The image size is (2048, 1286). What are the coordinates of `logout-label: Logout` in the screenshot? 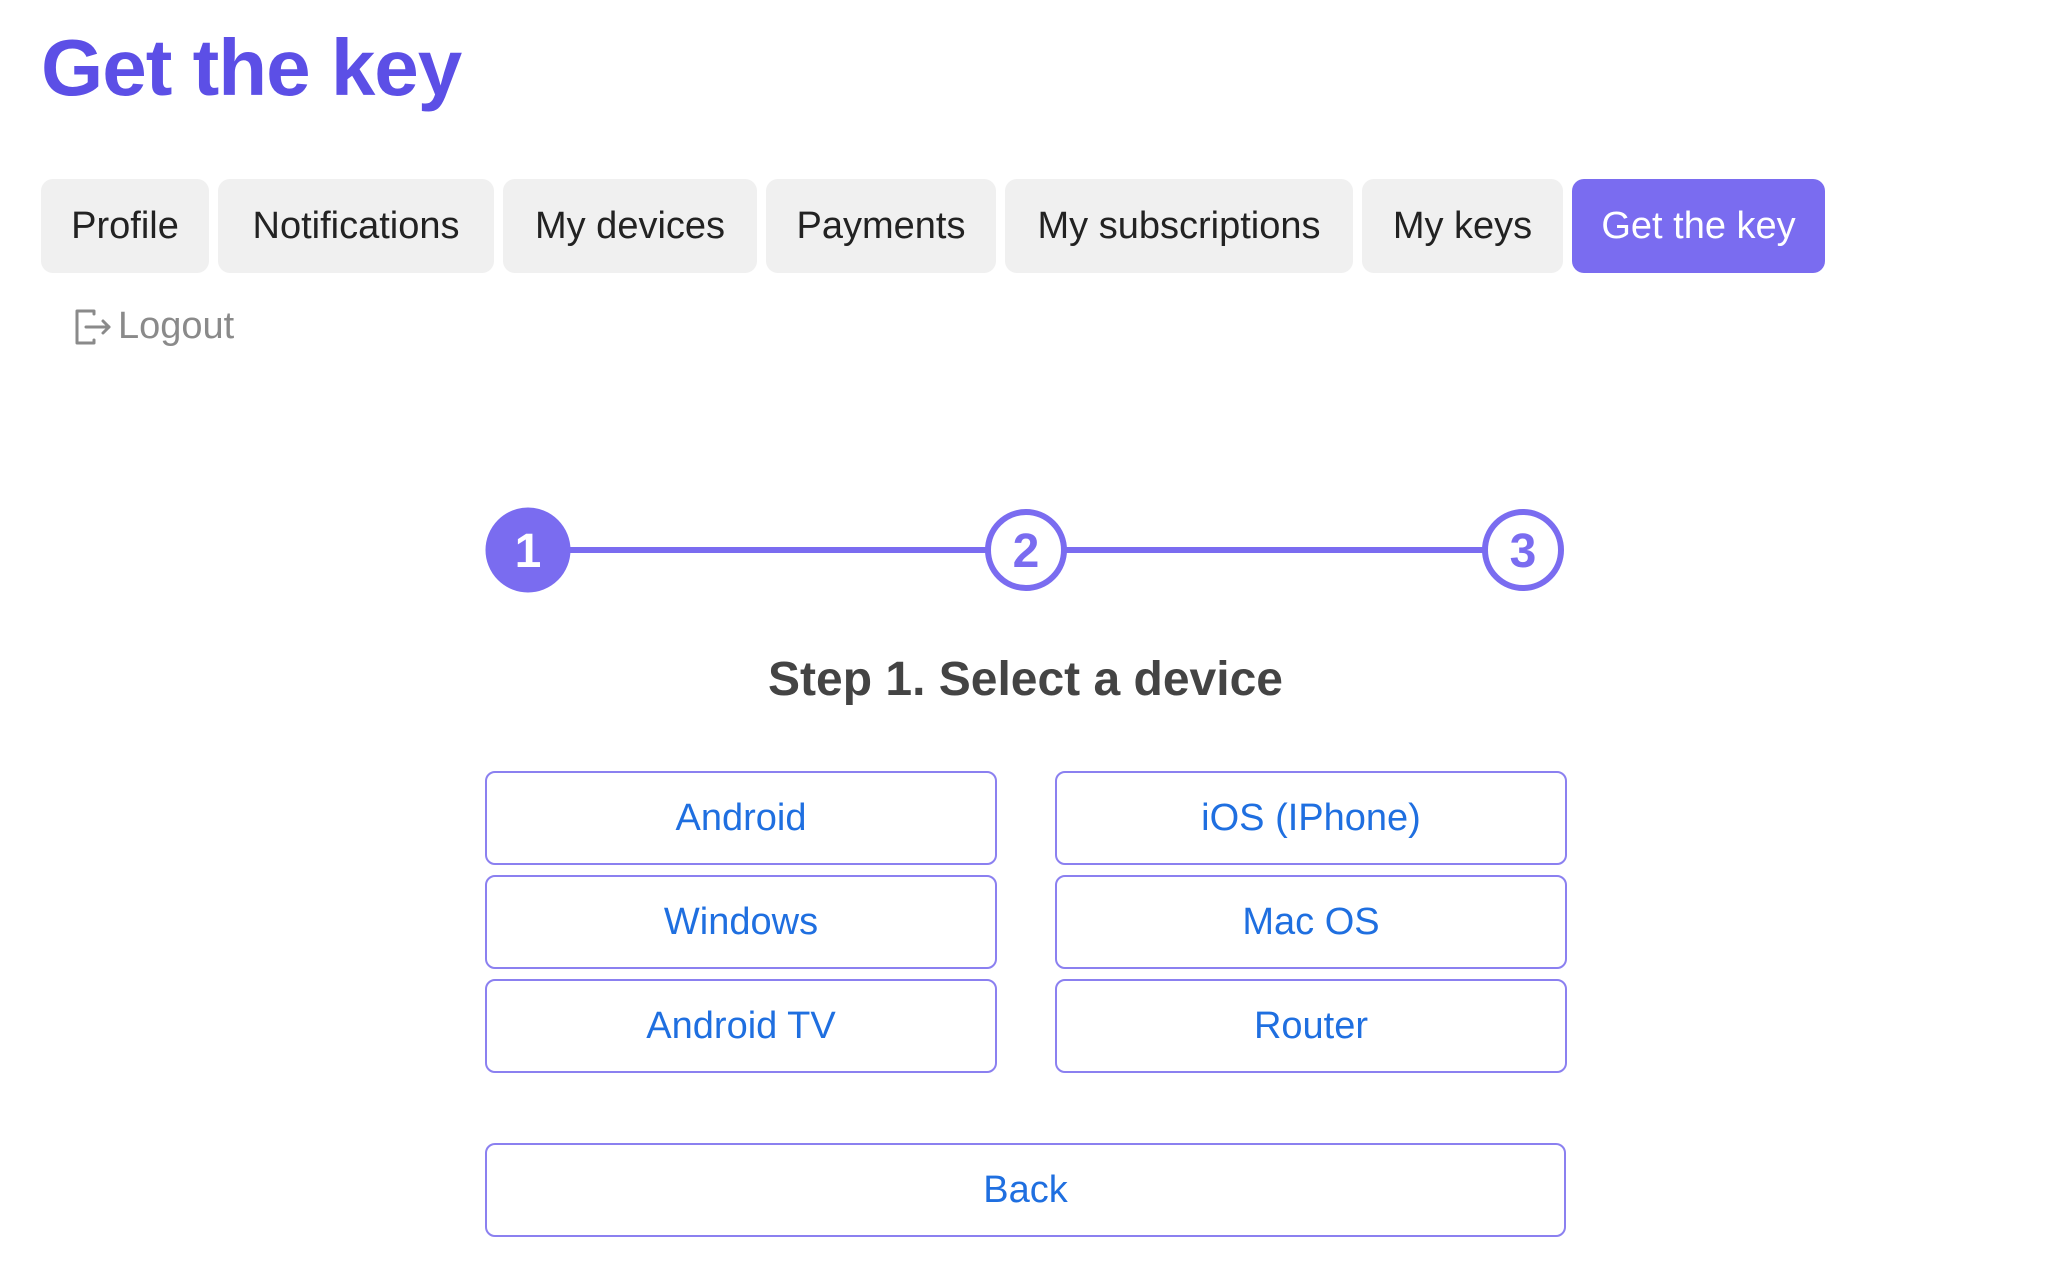 It's located at (176, 326).